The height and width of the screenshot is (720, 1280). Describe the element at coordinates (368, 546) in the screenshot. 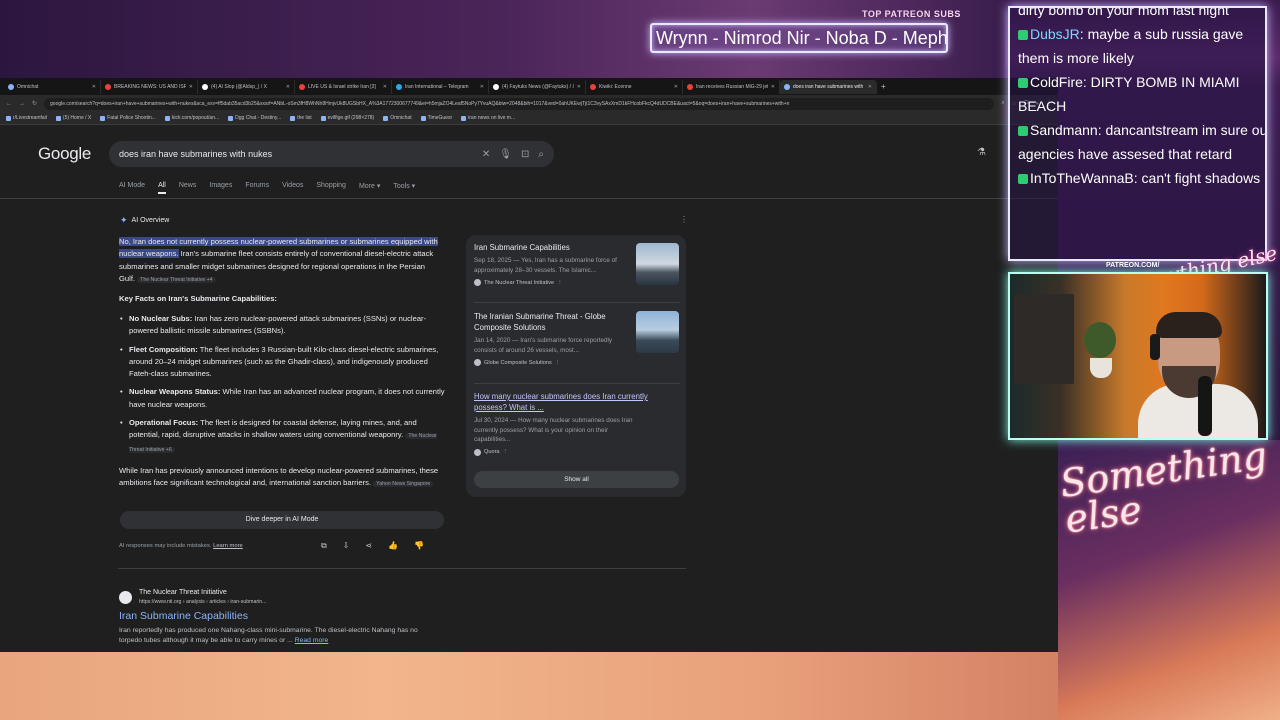

I see `share-icon: ⋖` at that location.